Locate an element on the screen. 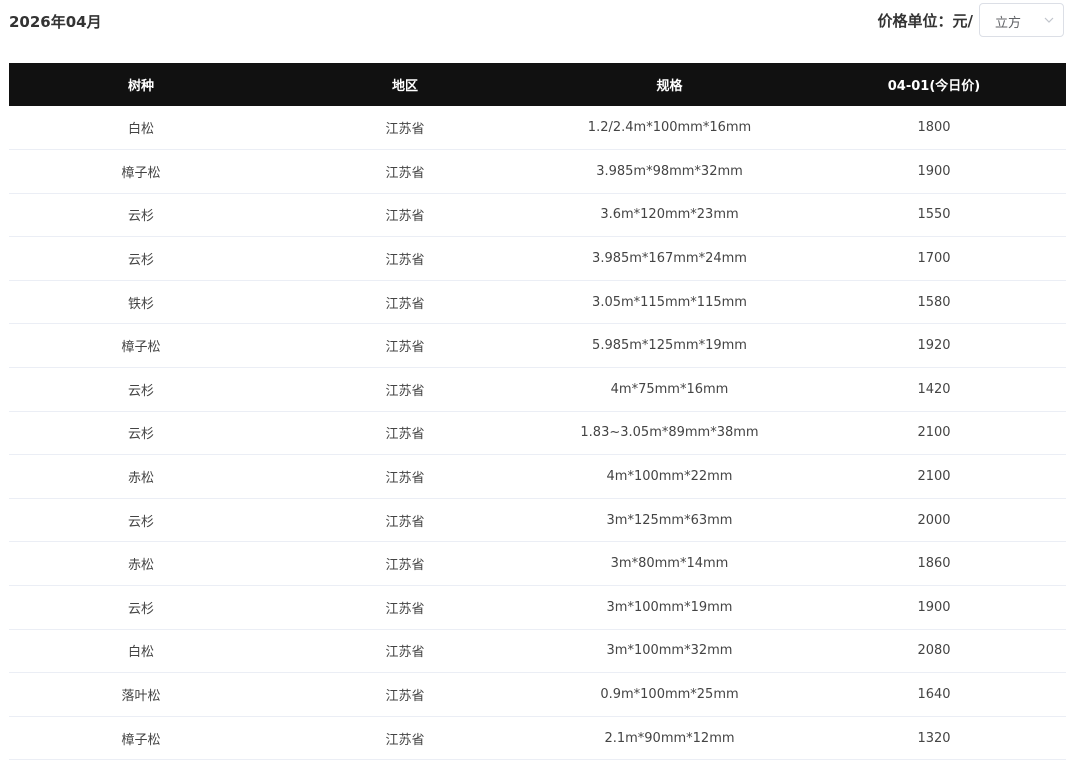 Image resolution: width=1080 pixels, height=760 pixels. table-row: 云杉 江苏省 3m*125mm*63mm 2000 is located at coordinates (537, 520).